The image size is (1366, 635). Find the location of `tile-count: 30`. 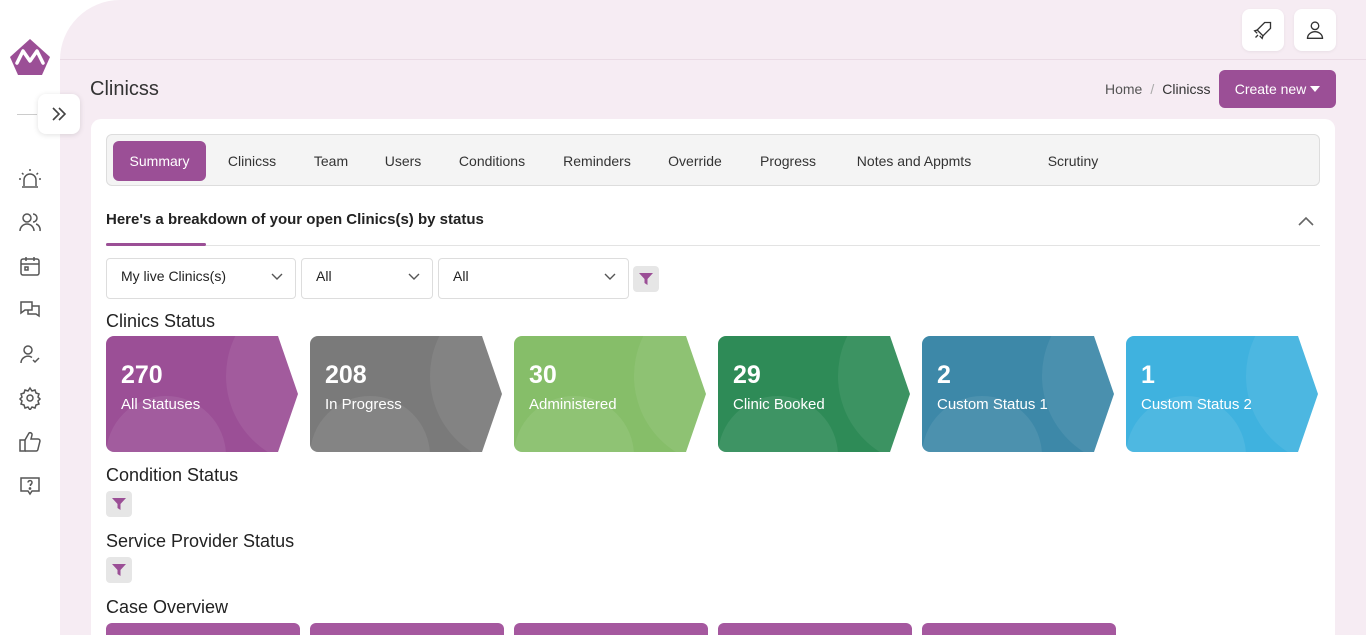

tile-count: 30 is located at coordinates (543, 375).